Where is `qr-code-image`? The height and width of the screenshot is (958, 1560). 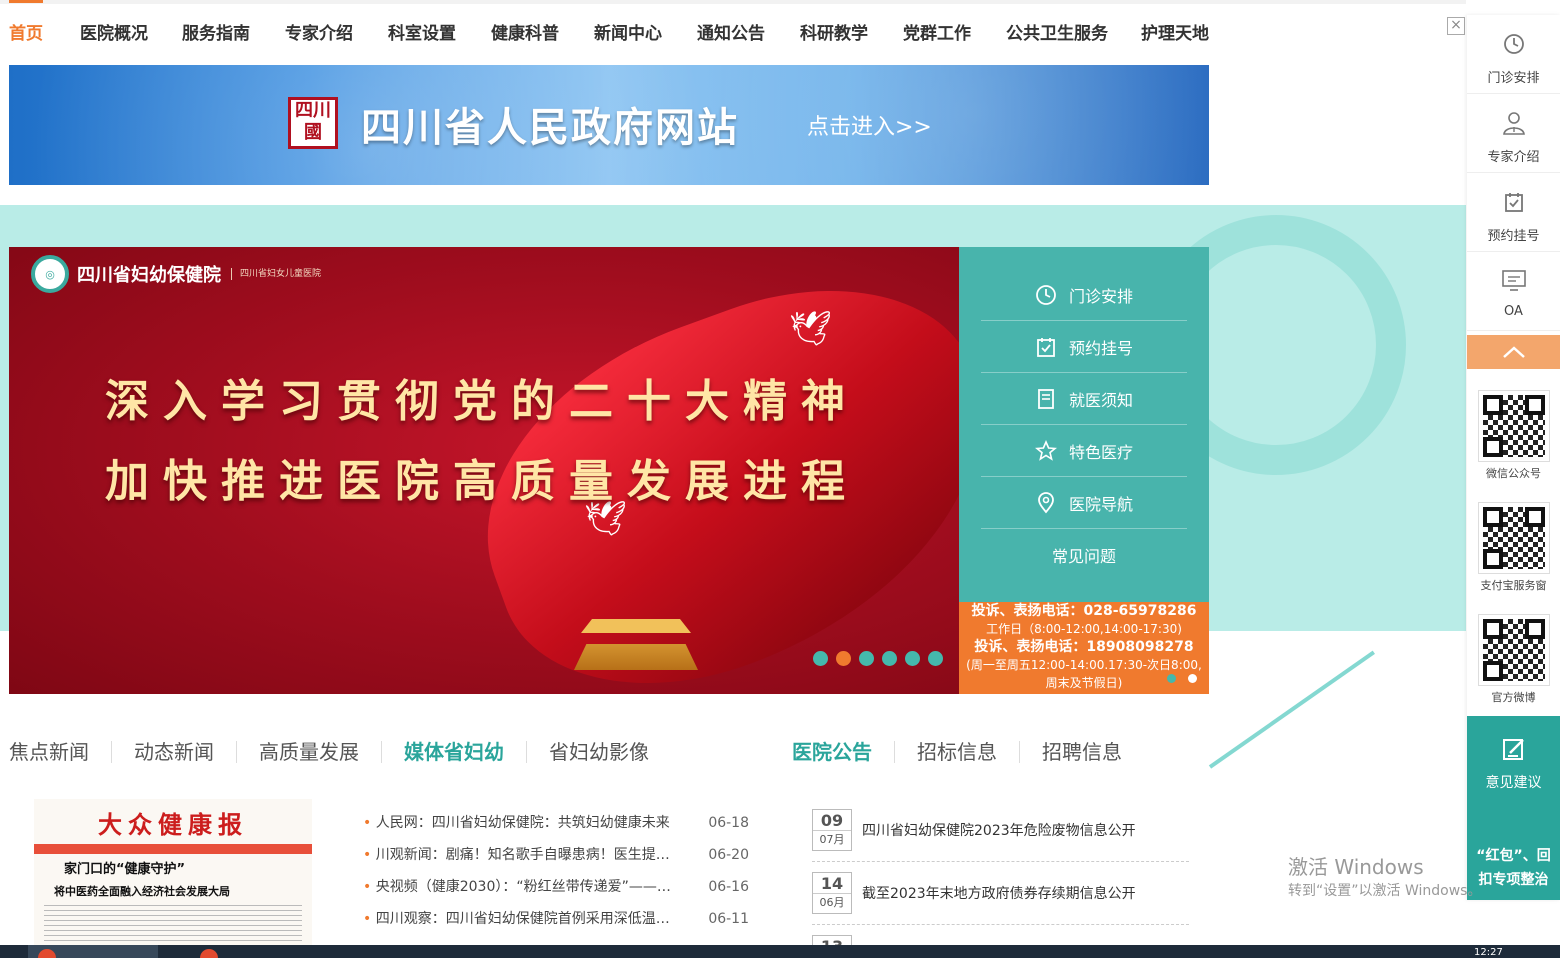
qr-code-image is located at coordinates (1514, 650).